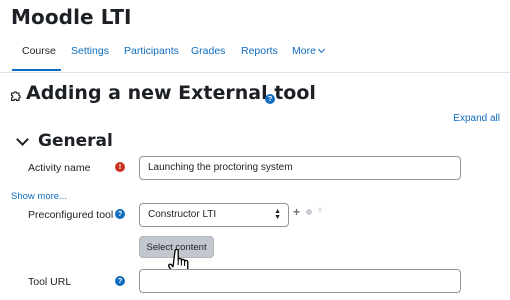 This screenshot has height=300, width=510. I want to click on course-title: Moodle LTI, so click(71, 17).